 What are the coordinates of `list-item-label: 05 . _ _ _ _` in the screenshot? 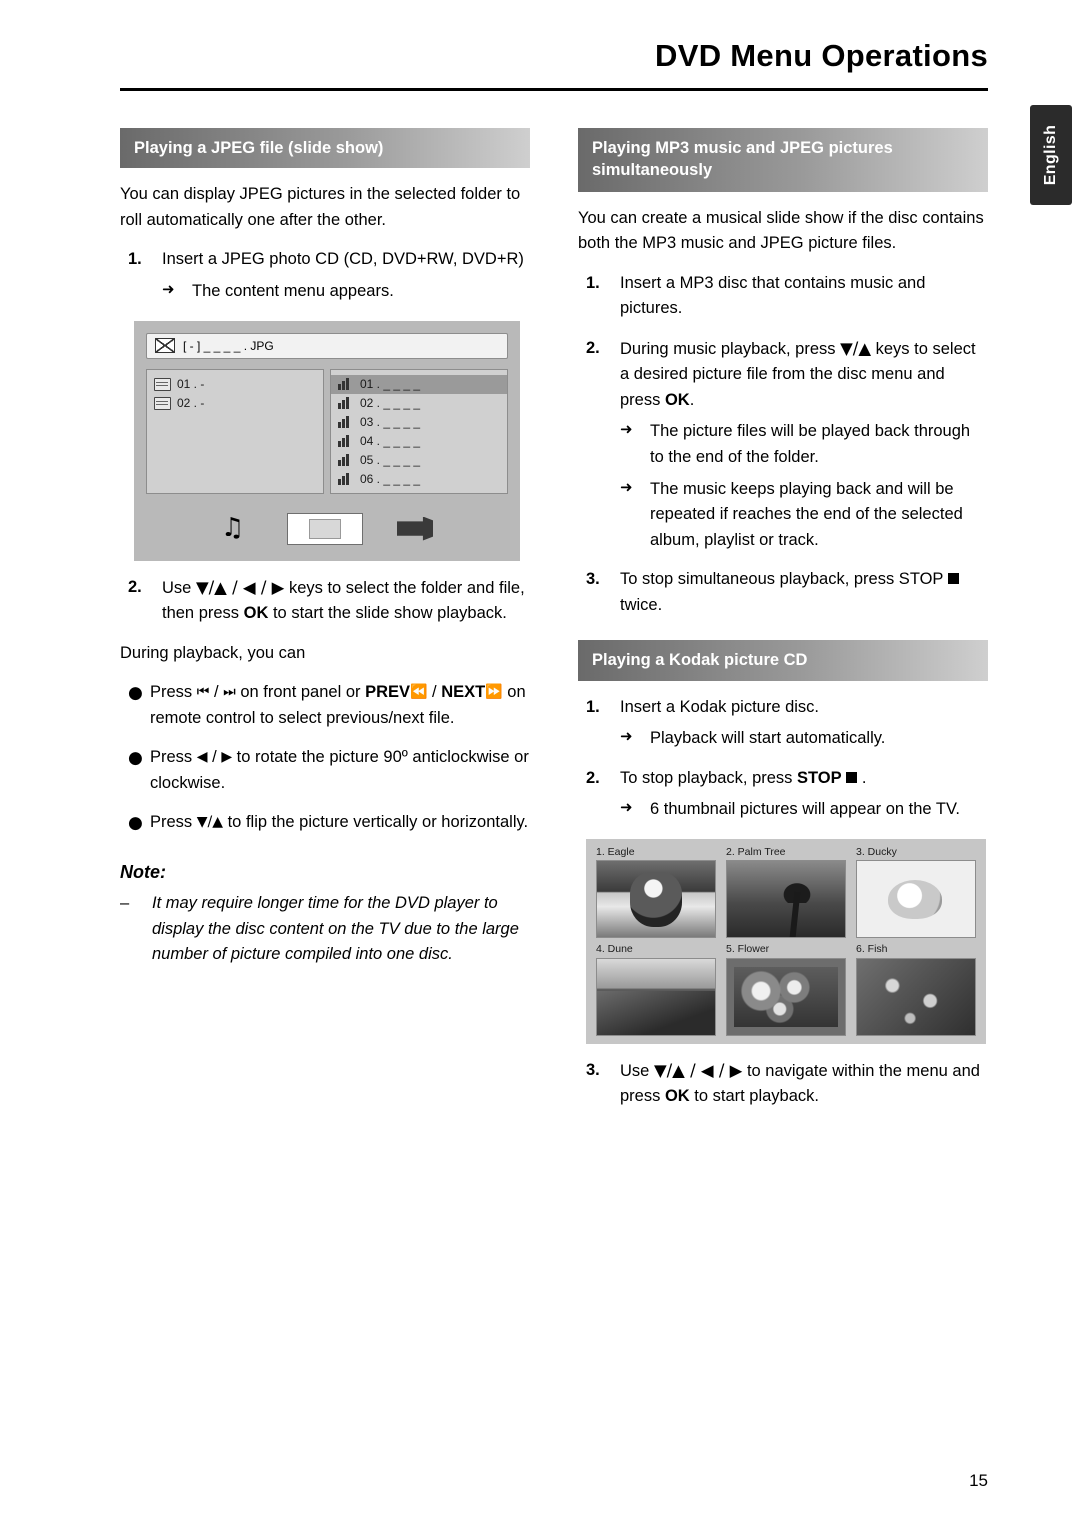 It's located at (390, 460).